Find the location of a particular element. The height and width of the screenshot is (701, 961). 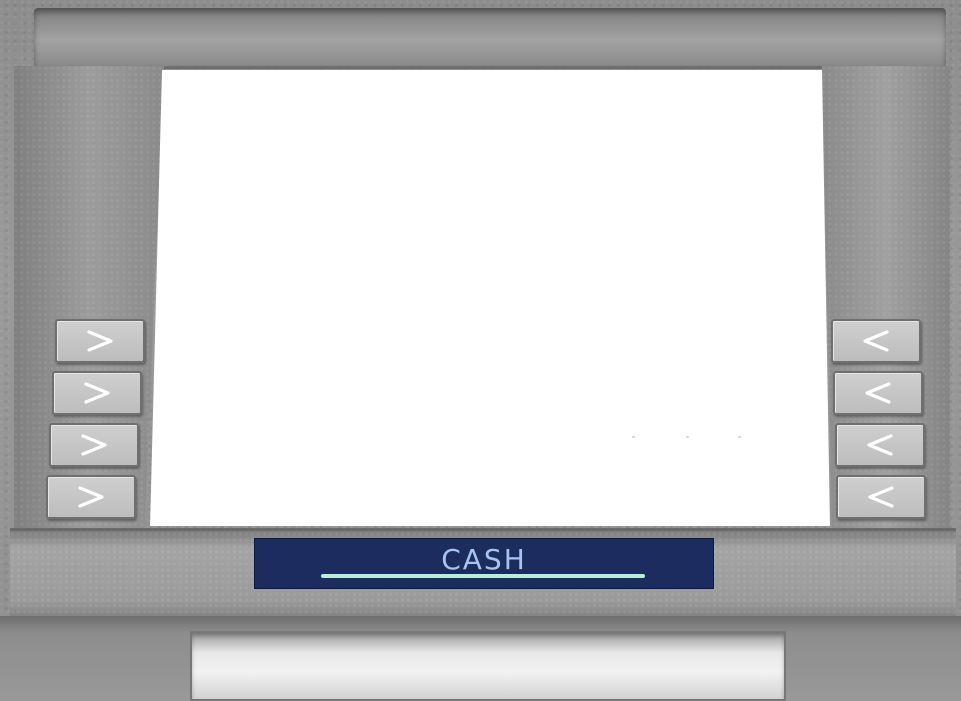

cash-dispenser-panel: CASH is located at coordinates (484, 563).